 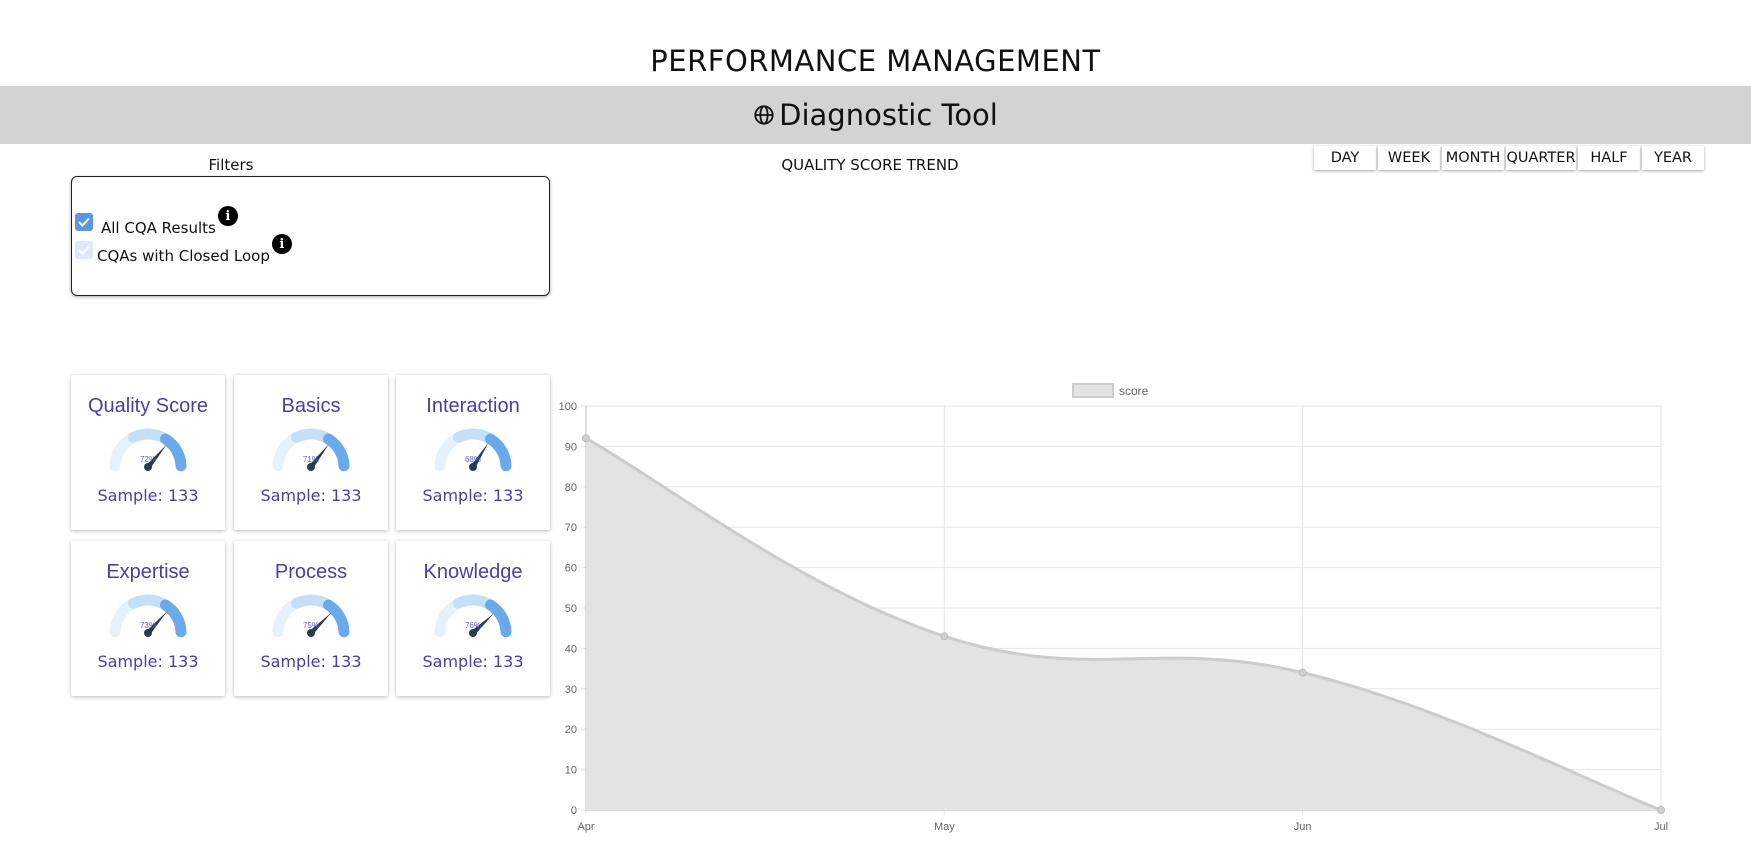 I want to click on score-card: Interaction 68% Sample: 133, so click(x=473, y=452).